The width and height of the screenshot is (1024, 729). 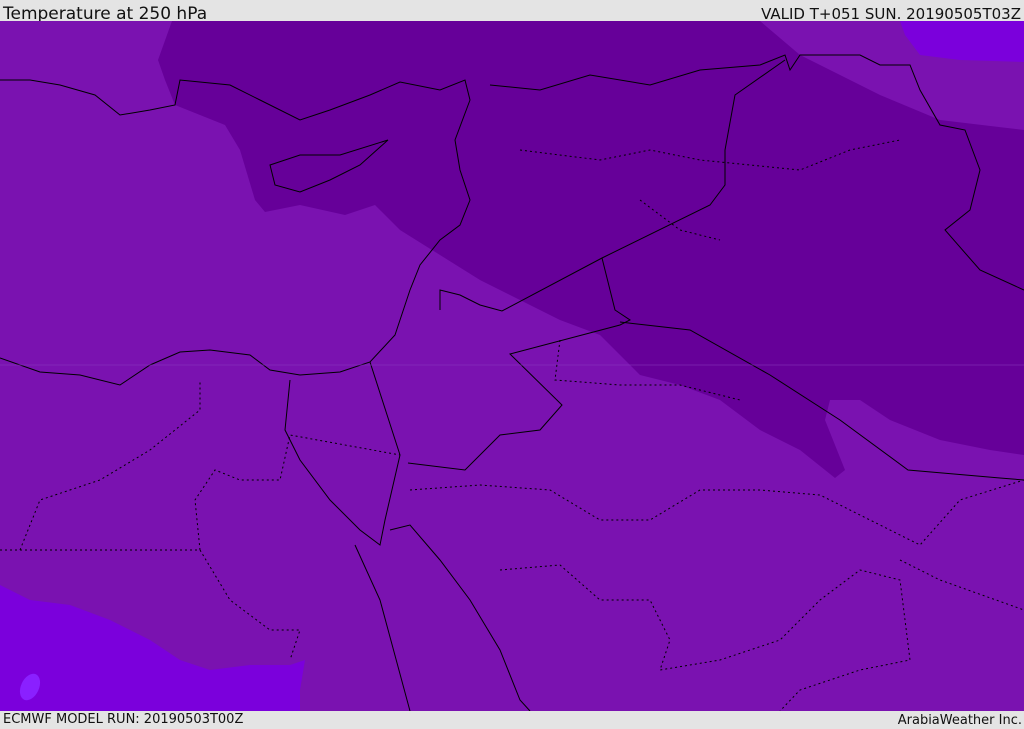 What do you see at coordinates (959, 720) in the screenshot?
I see `brand-credit: ArabiaWeather Inc.` at bounding box center [959, 720].